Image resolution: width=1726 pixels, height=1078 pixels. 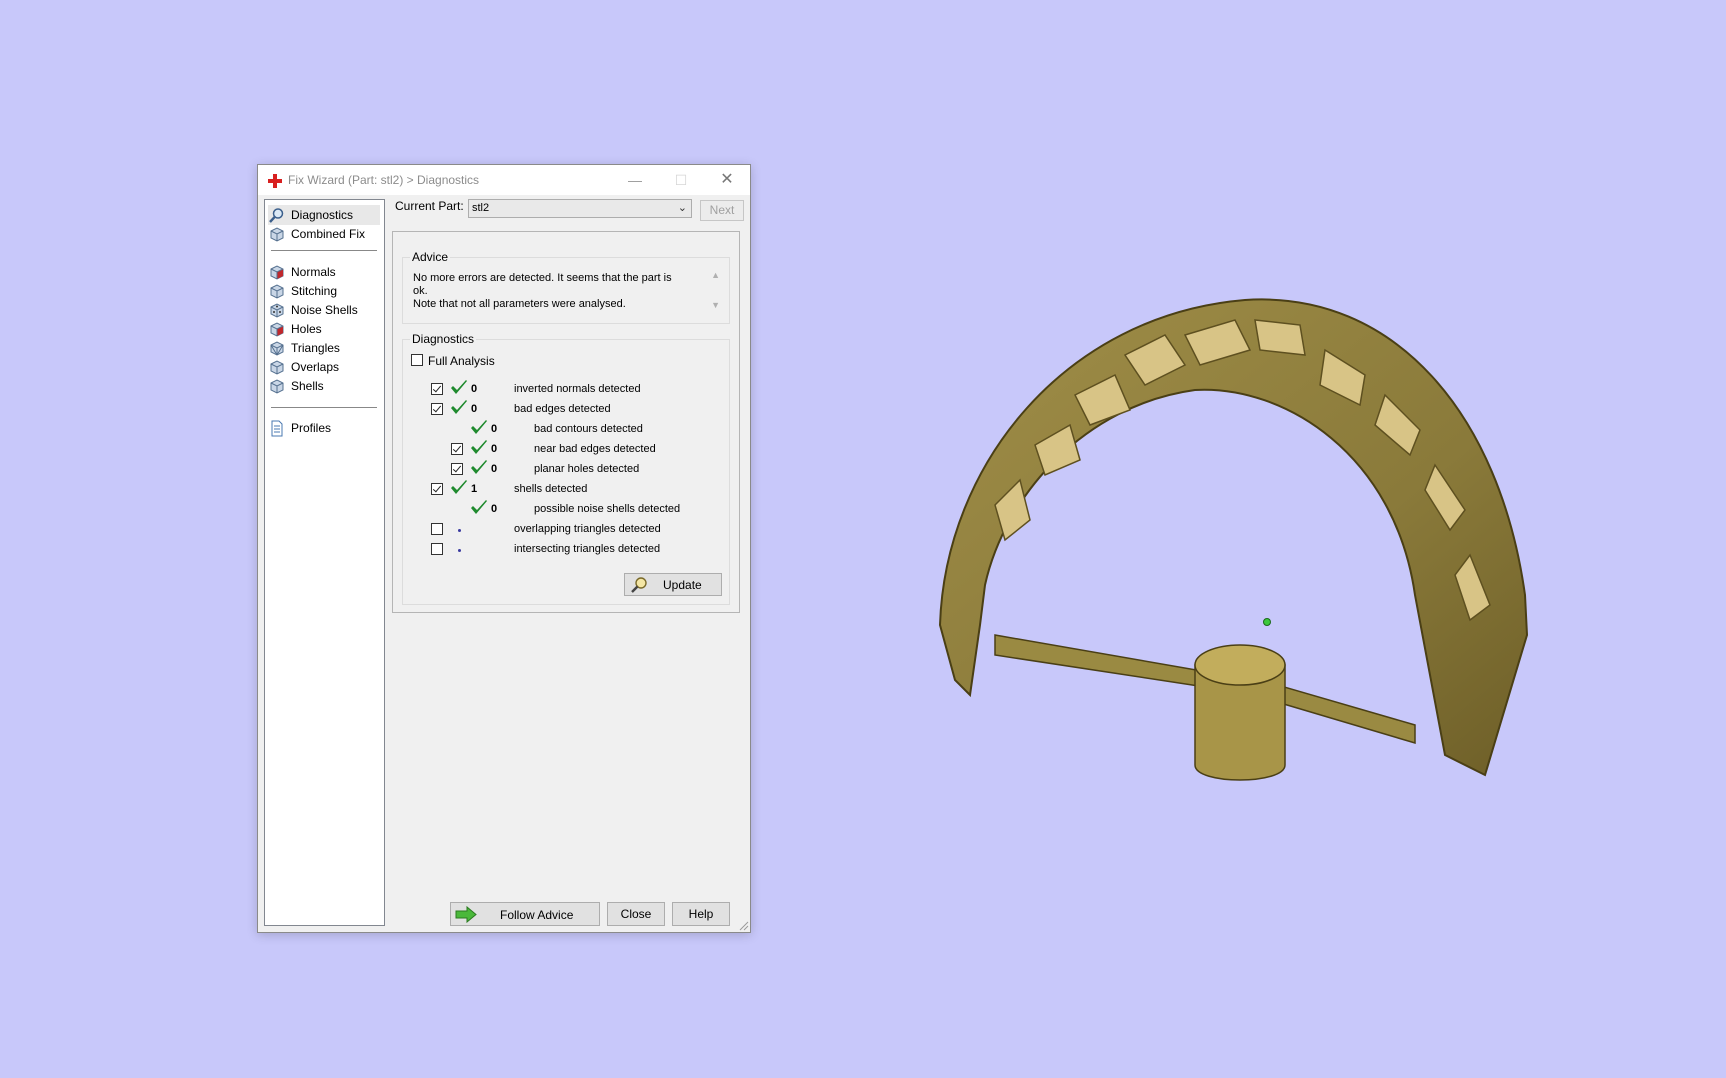 I want to click on inverted-normals-label: inverted normals detected, so click(x=577, y=389).